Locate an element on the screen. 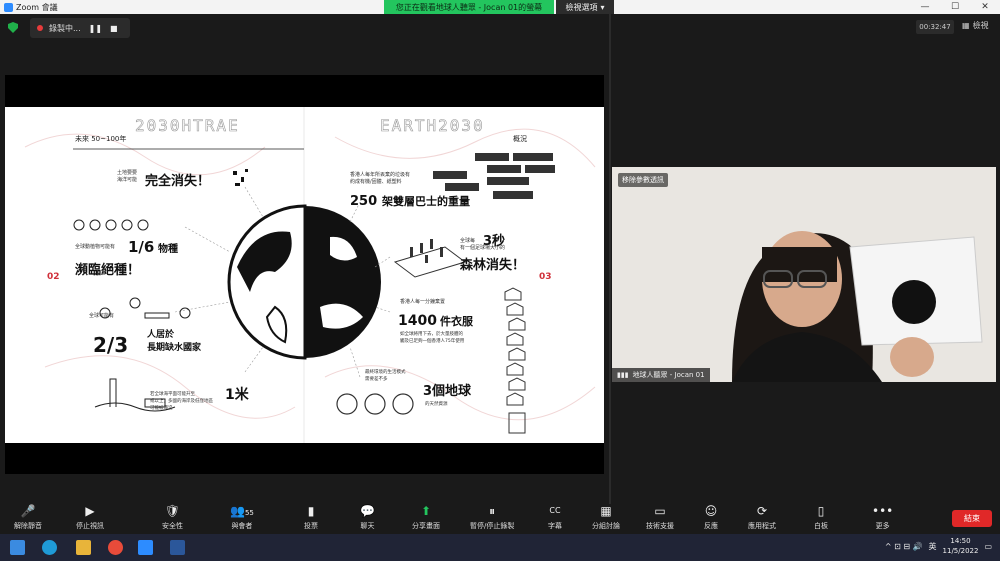 This screenshot has height=561, width=1000. p3-small: 全球可能有 is located at coordinates (101, 315).